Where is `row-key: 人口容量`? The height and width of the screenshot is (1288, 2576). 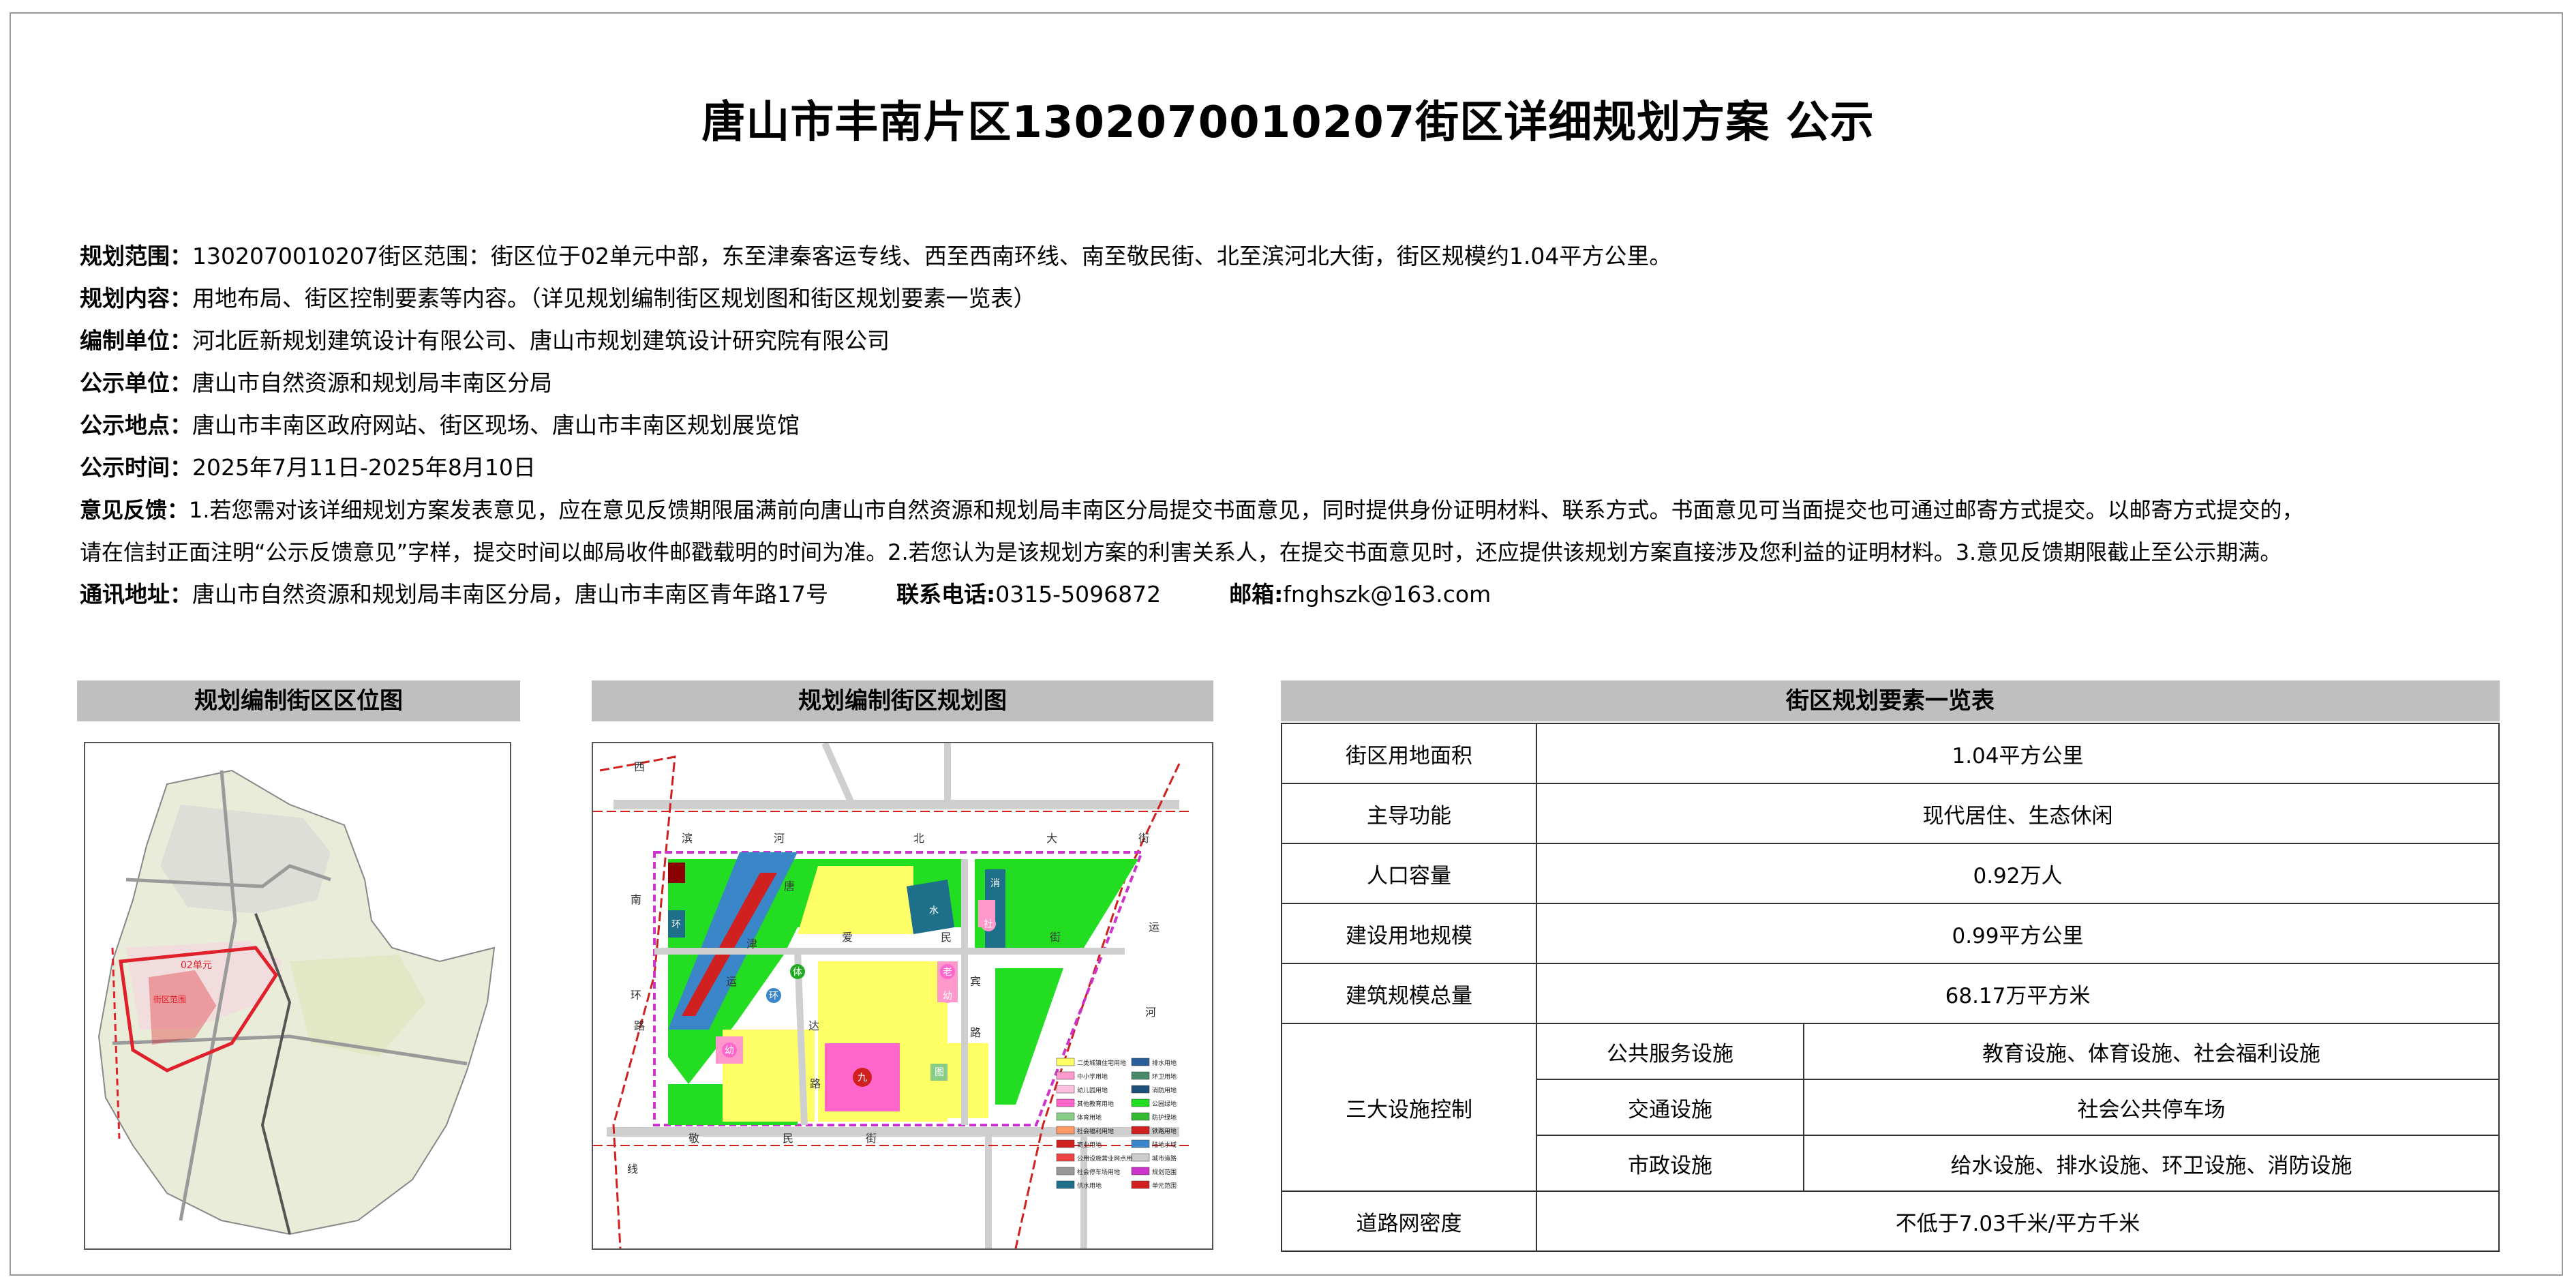
row-key: 人口容量 is located at coordinates (1409, 873).